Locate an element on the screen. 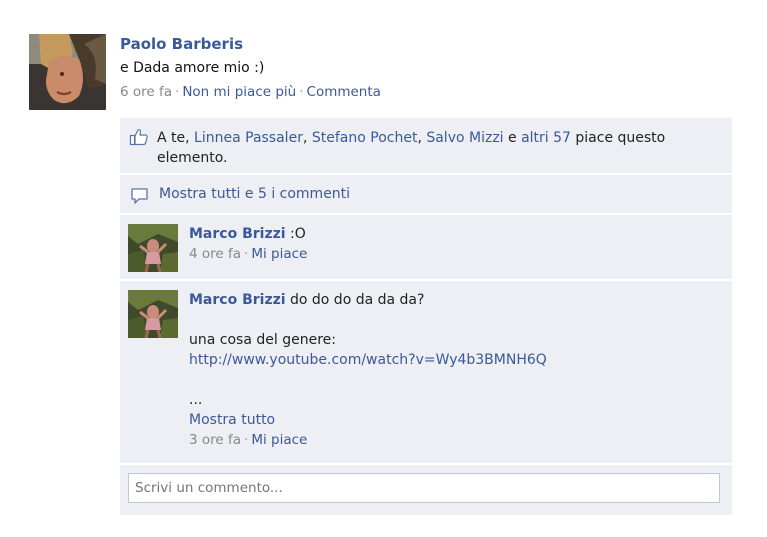  liker-link: Linnea Passaler is located at coordinates (248, 138).